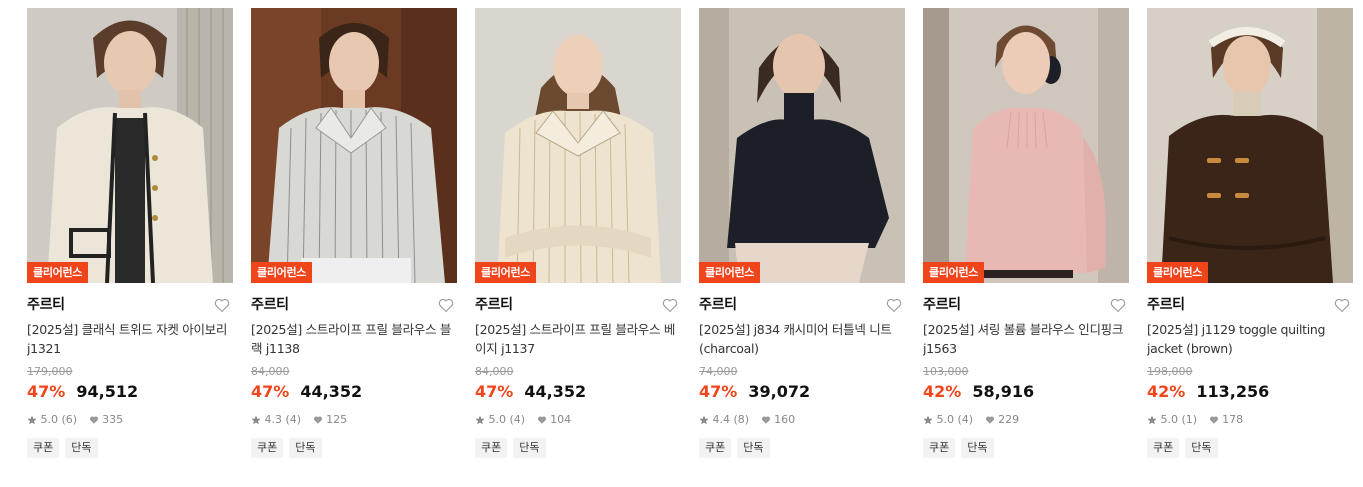 The height and width of the screenshot is (487, 1363). I want to click on product-photo-striped-blouse-black, so click(354, 145).